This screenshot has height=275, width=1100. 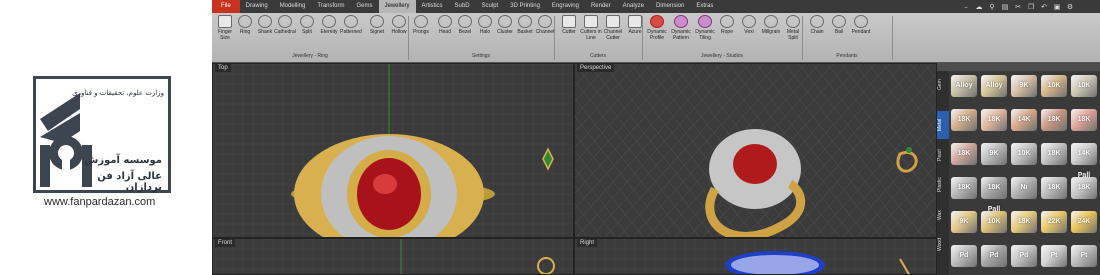 What do you see at coordinates (587, 243) in the screenshot?
I see `viewport-label-right: Right` at bounding box center [587, 243].